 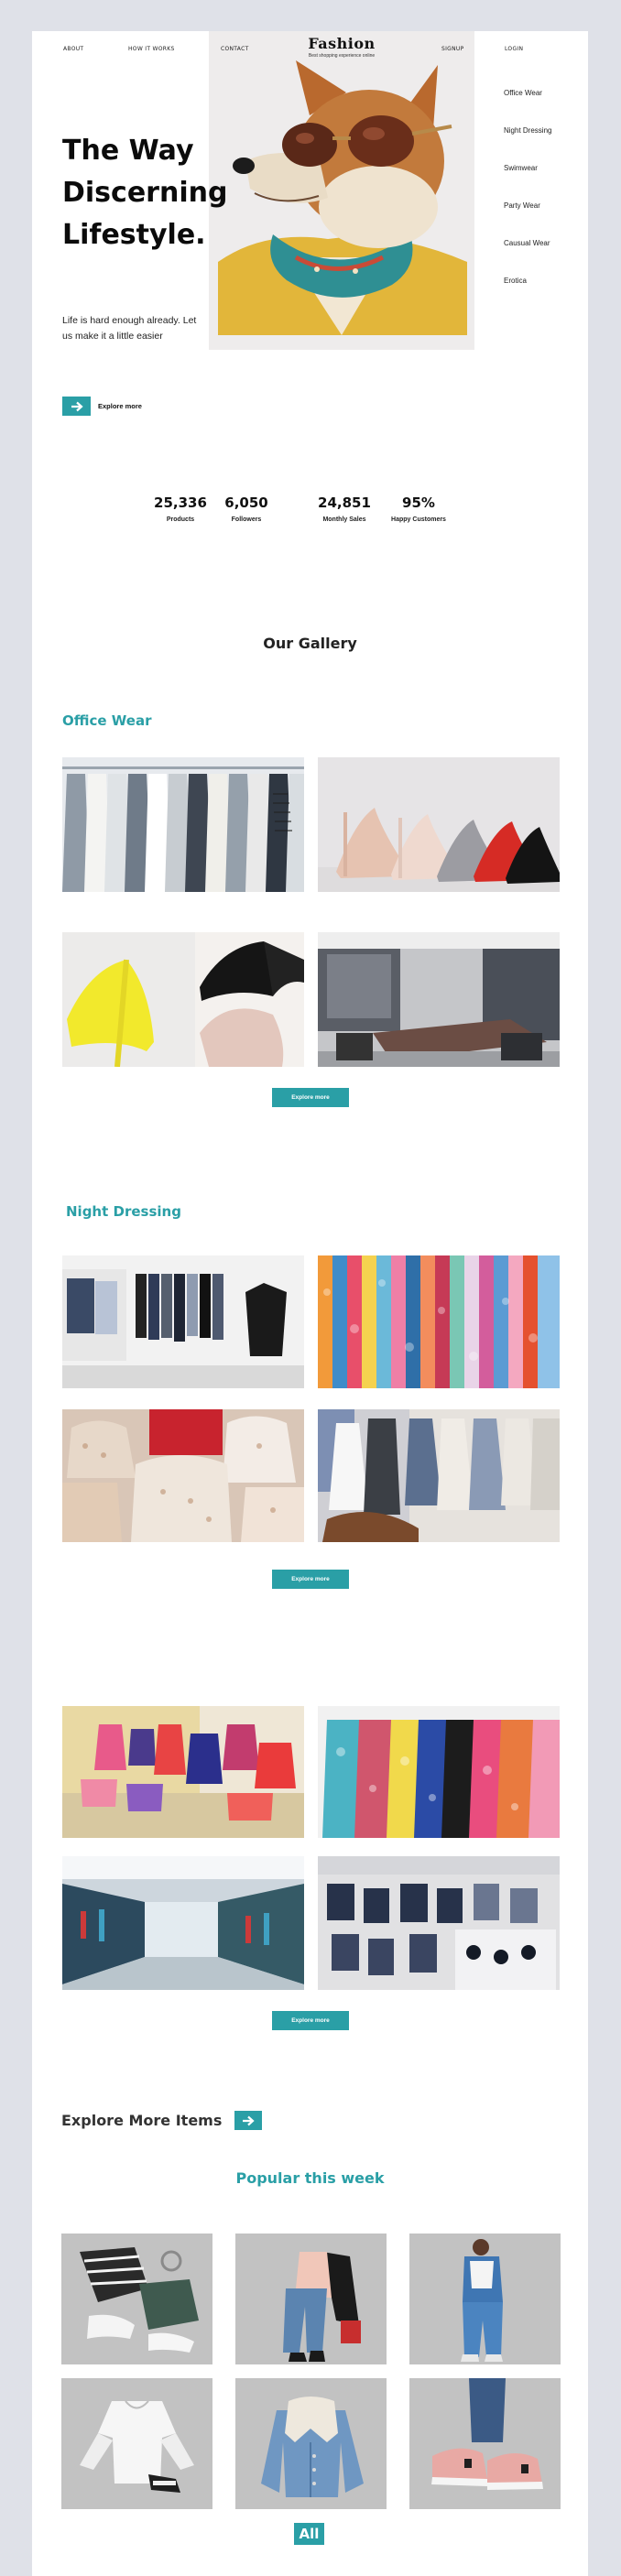 What do you see at coordinates (312, 2447) in the screenshot?
I see `denim-jacket-image` at bounding box center [312, 2447].